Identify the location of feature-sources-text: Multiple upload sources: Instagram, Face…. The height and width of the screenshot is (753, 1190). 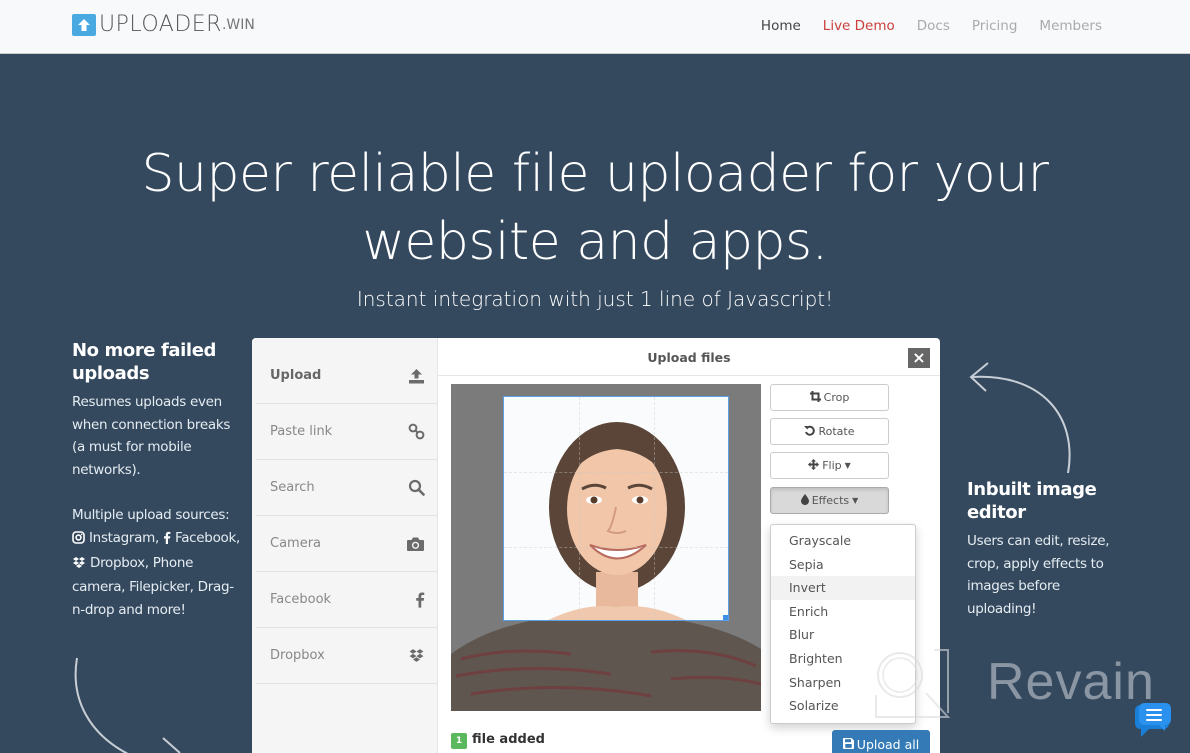
(157, 562).